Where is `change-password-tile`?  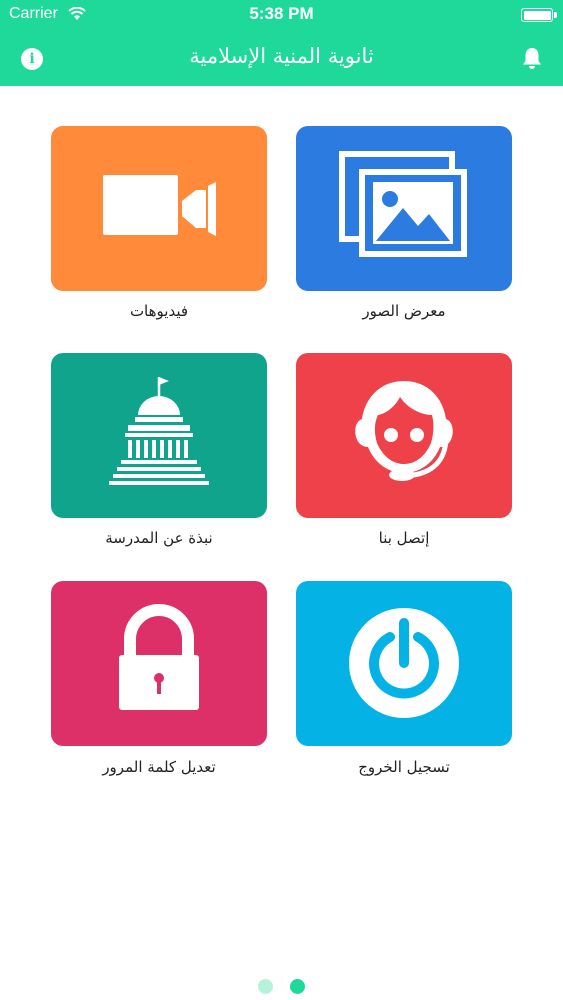
change-password-tile is located at coordinates (159, 663).